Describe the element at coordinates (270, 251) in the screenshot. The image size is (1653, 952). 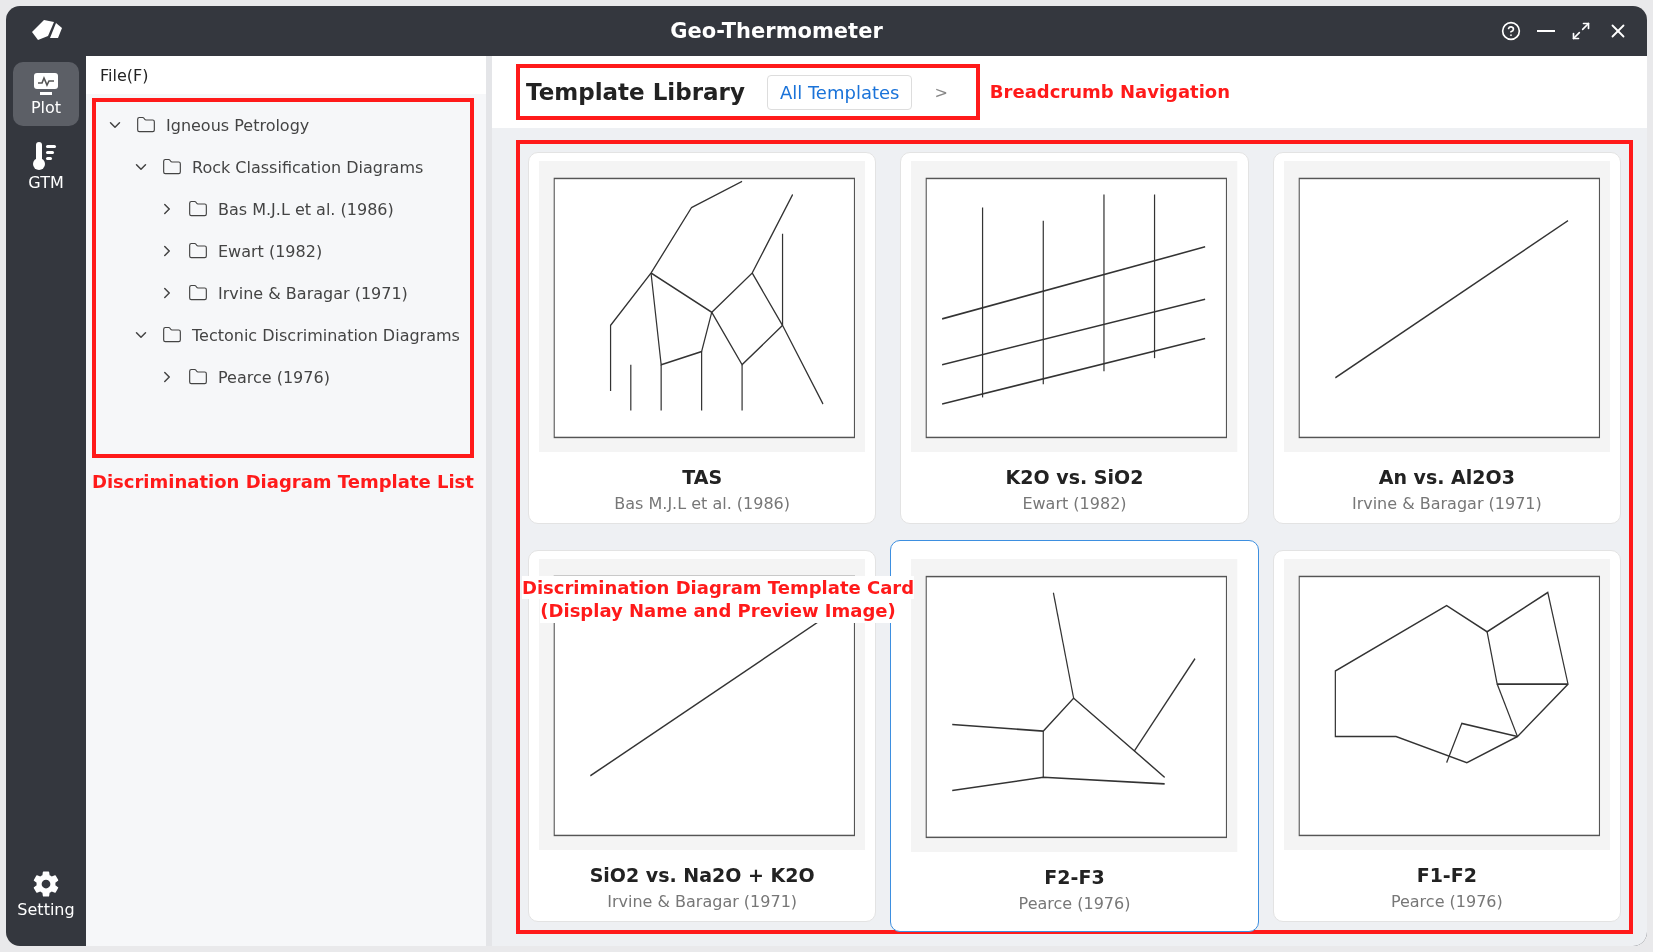
I see `tree-item-label: Ewart (1982)` at that location.